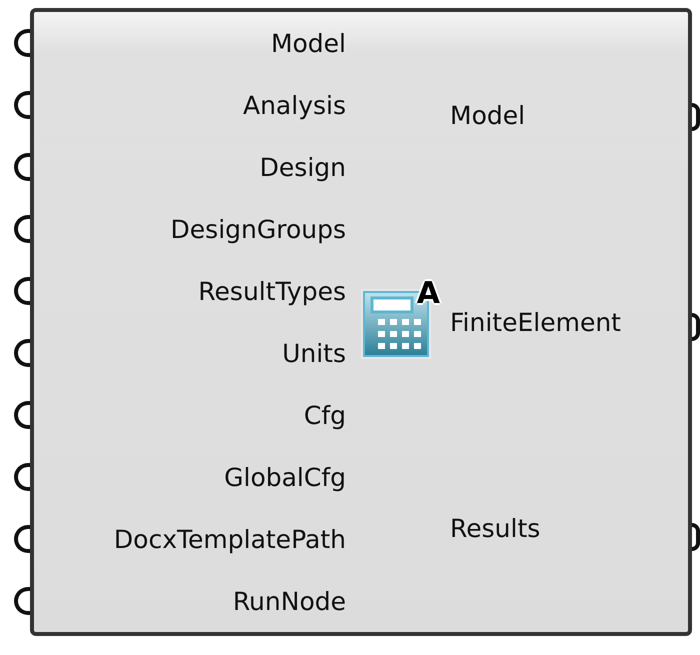  Describe the element at coordinates (289, 601) in the screenshot. I see `input-label: RunNode` at that location.